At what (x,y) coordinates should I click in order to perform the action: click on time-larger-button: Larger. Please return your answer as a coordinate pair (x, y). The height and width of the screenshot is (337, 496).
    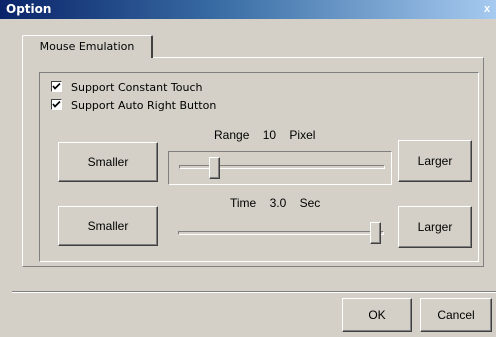
    Looking at the image, I should click on (435, 227).